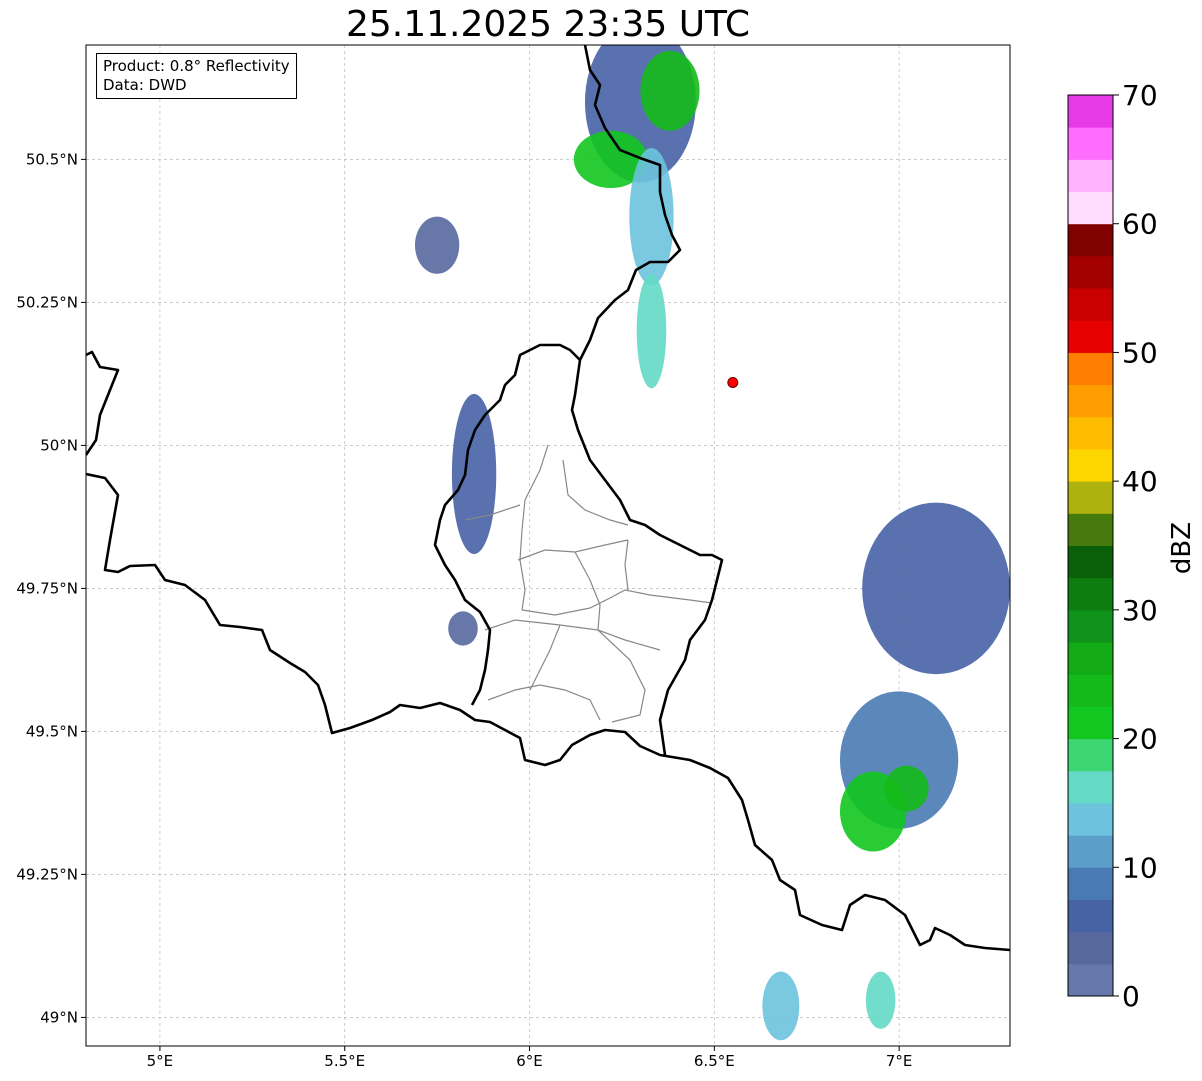 Image resolution: width=1202 pixels, height=1081 pixels. What do you see at coordinates (1140, 867) in the screenshot?
I see `colorbar-tick-label: 10` at bounding box center [1140, 867].